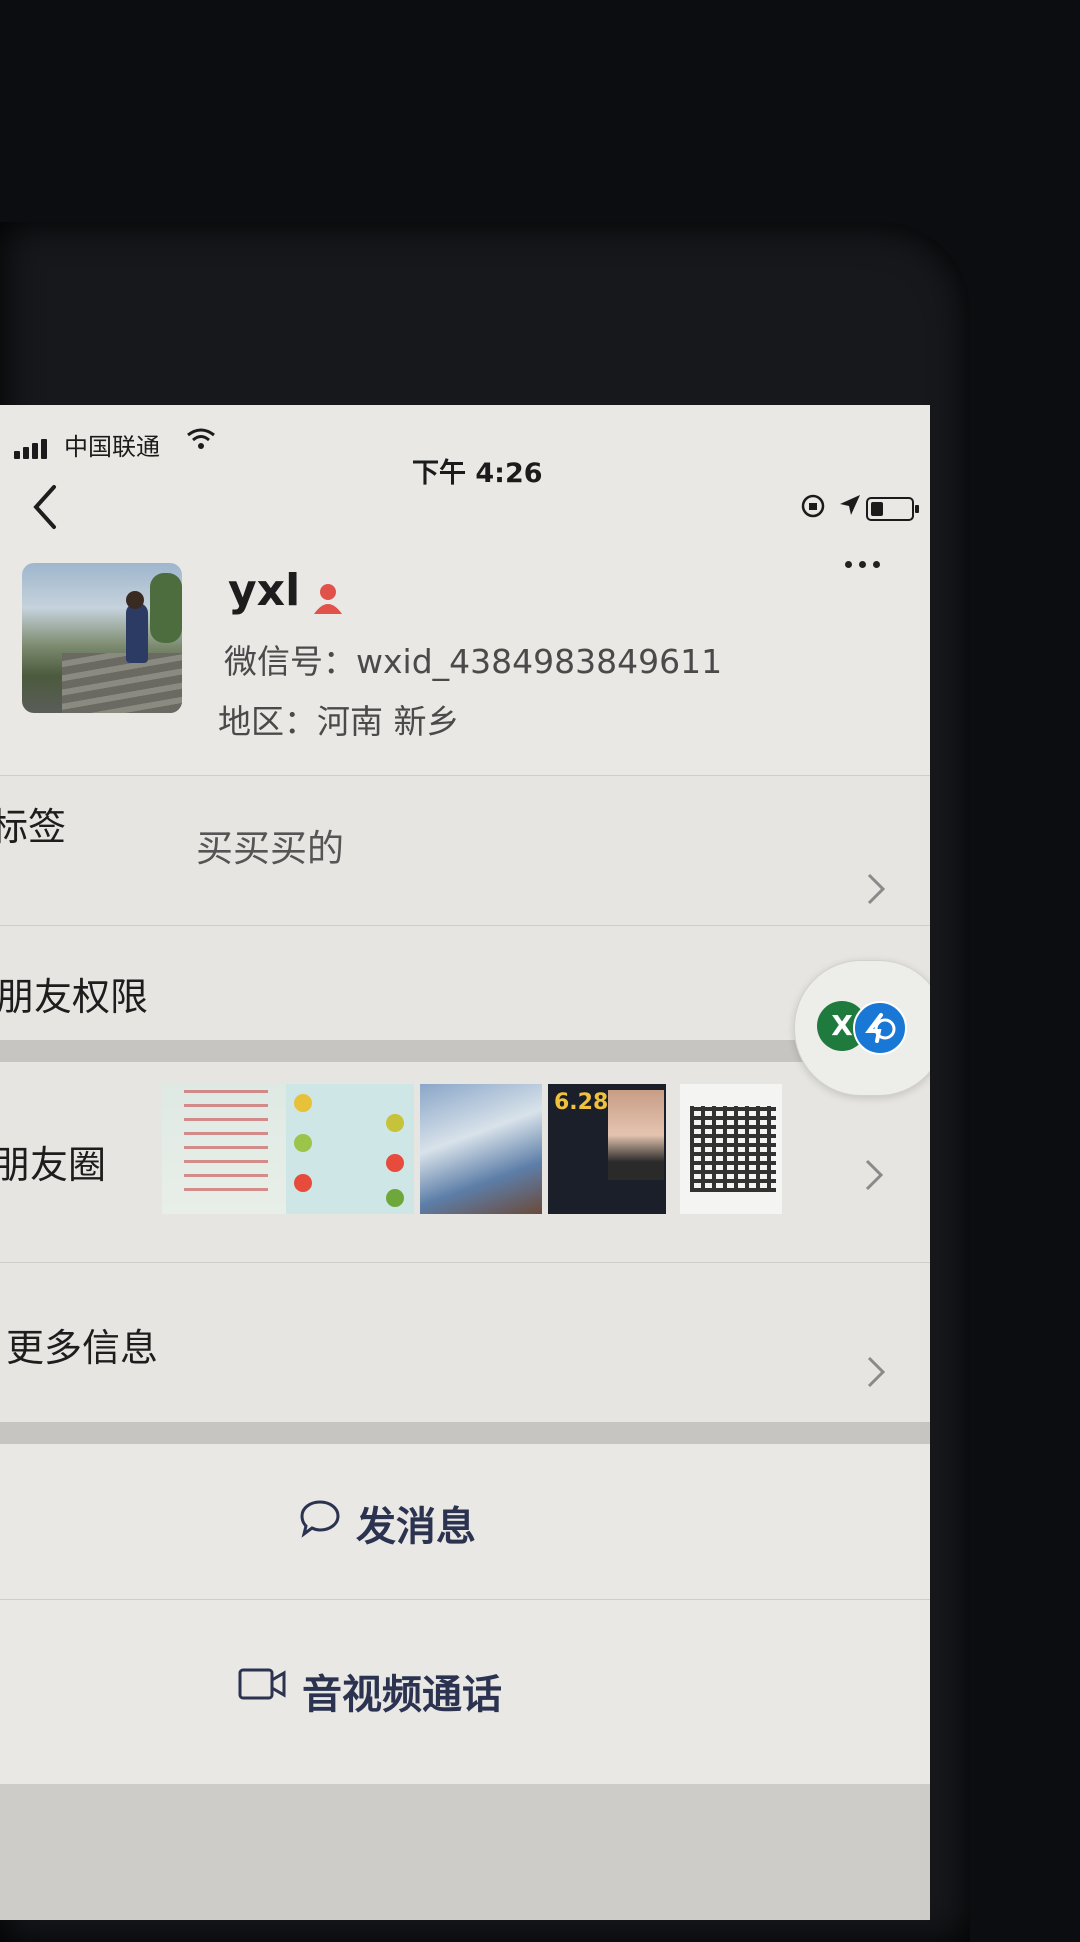 The width and height of the screenshot is (1080, 1942). I want to click on forward-icon, so click(880, 1028).